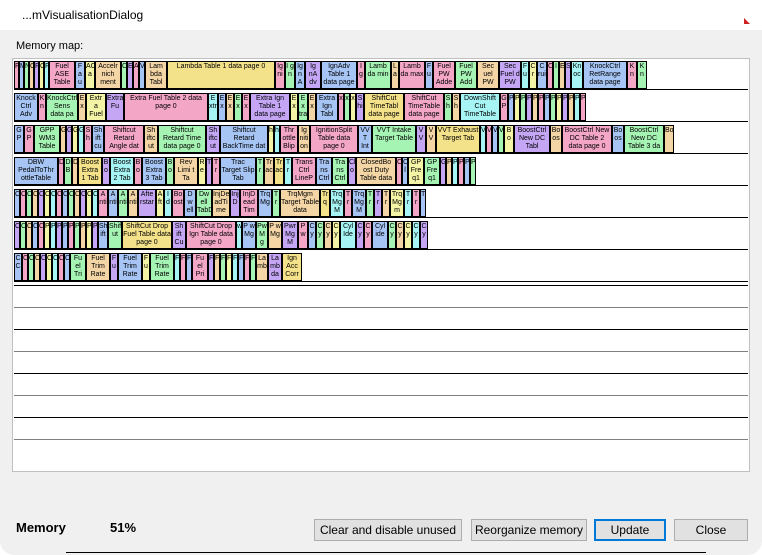 This screenshot has height=555, width=762. What do you see at coordinates (556, 139) in the screenshot?
I see `memory-block: Bo os` at bounding box center [556, 139].